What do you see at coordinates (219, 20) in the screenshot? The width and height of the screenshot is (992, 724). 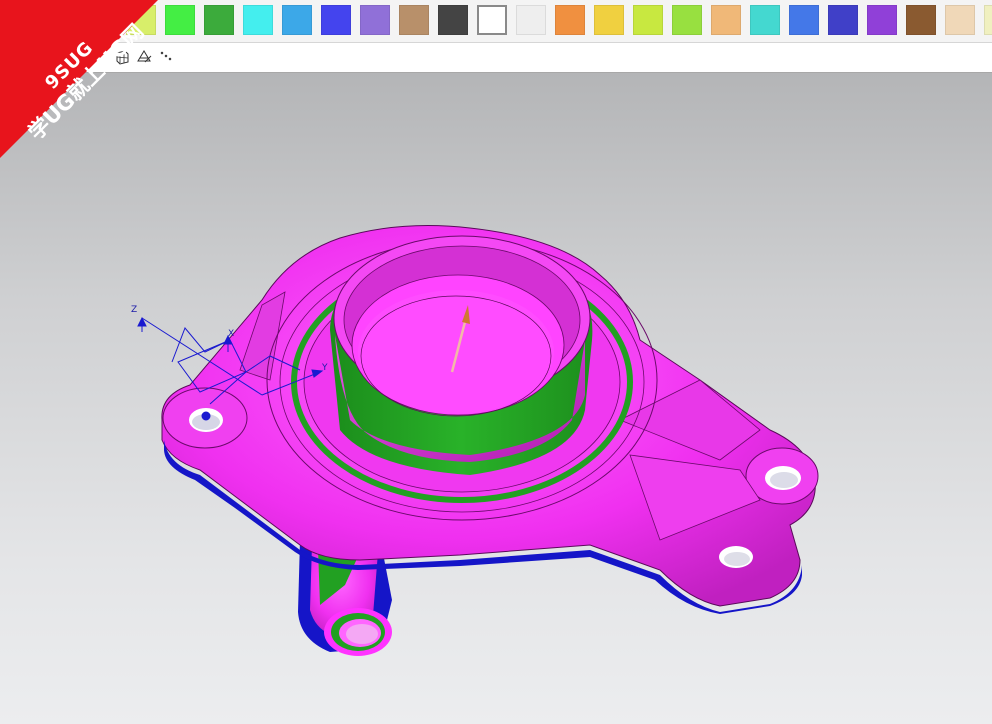 I see `color-swatch-dark-green` at bounding box center [219, 20].